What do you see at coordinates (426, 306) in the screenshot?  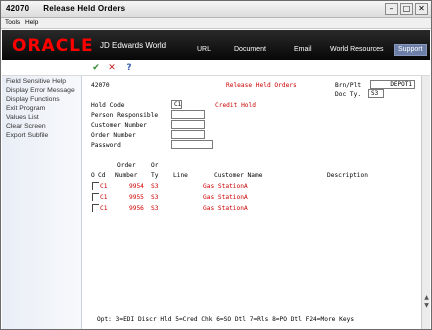 I see `scroll-down-icon: ▼` at bounding box center [426, 306].